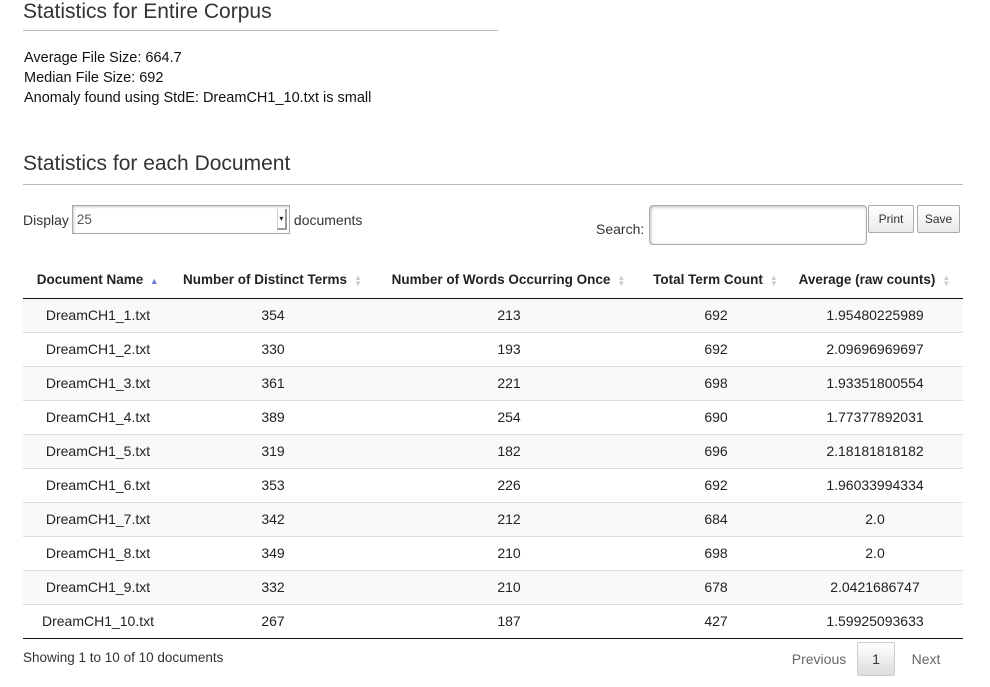 The height and width of the screenshot is (687, 990). I want to click on cell-average: 2.09696969697, so click(875, 348).